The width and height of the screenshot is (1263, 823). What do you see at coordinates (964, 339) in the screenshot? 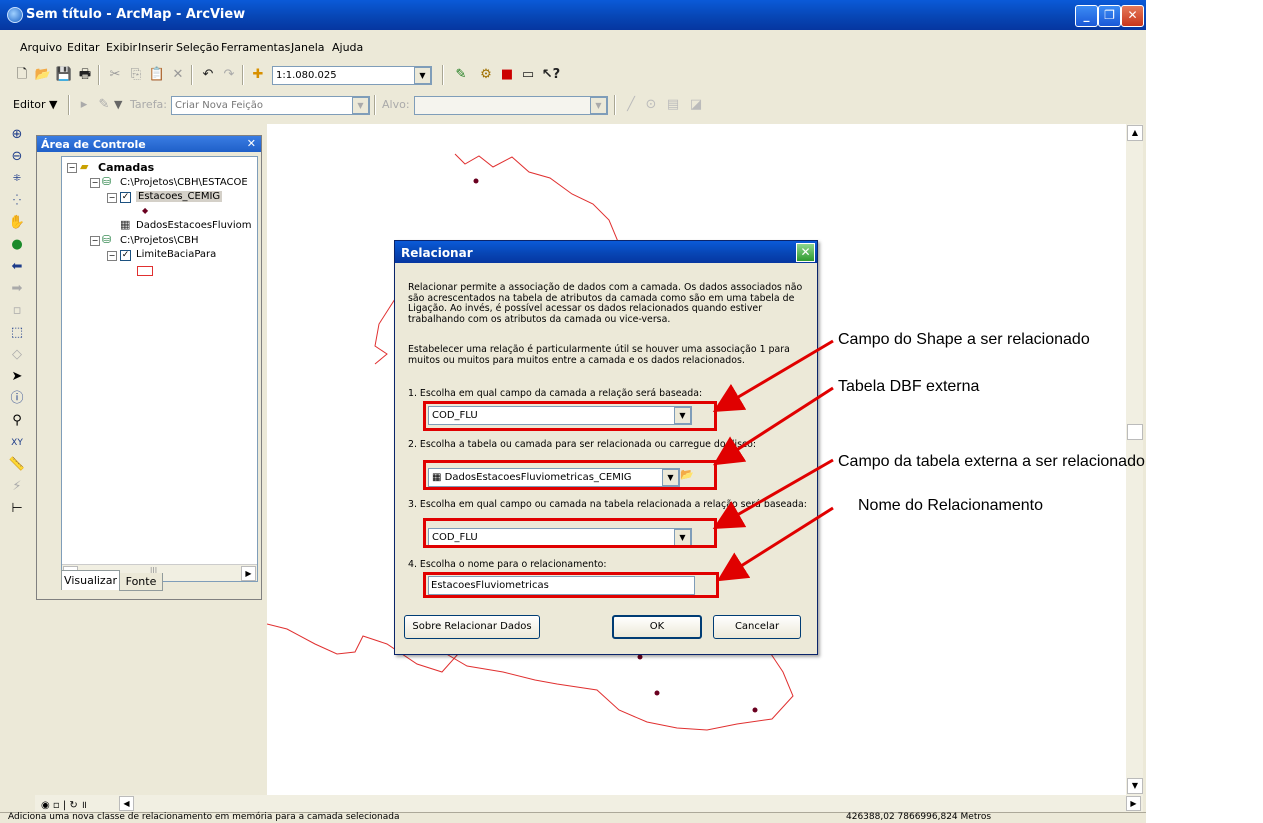
I see `callout-shape-field: Campo do Shape a ser relacionado` at bounding box center [964, 339].